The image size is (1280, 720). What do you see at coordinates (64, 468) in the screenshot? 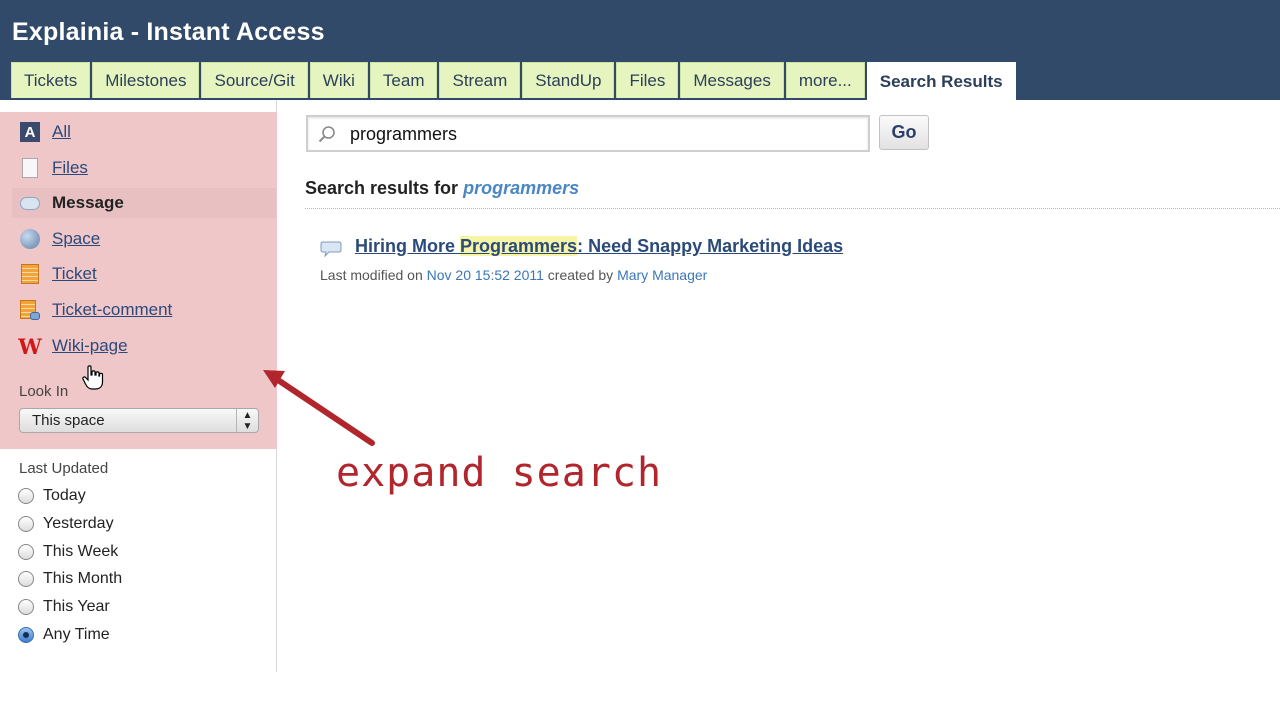
I see `last-updated-label: Last Updated` at bounding box center [64, 468].